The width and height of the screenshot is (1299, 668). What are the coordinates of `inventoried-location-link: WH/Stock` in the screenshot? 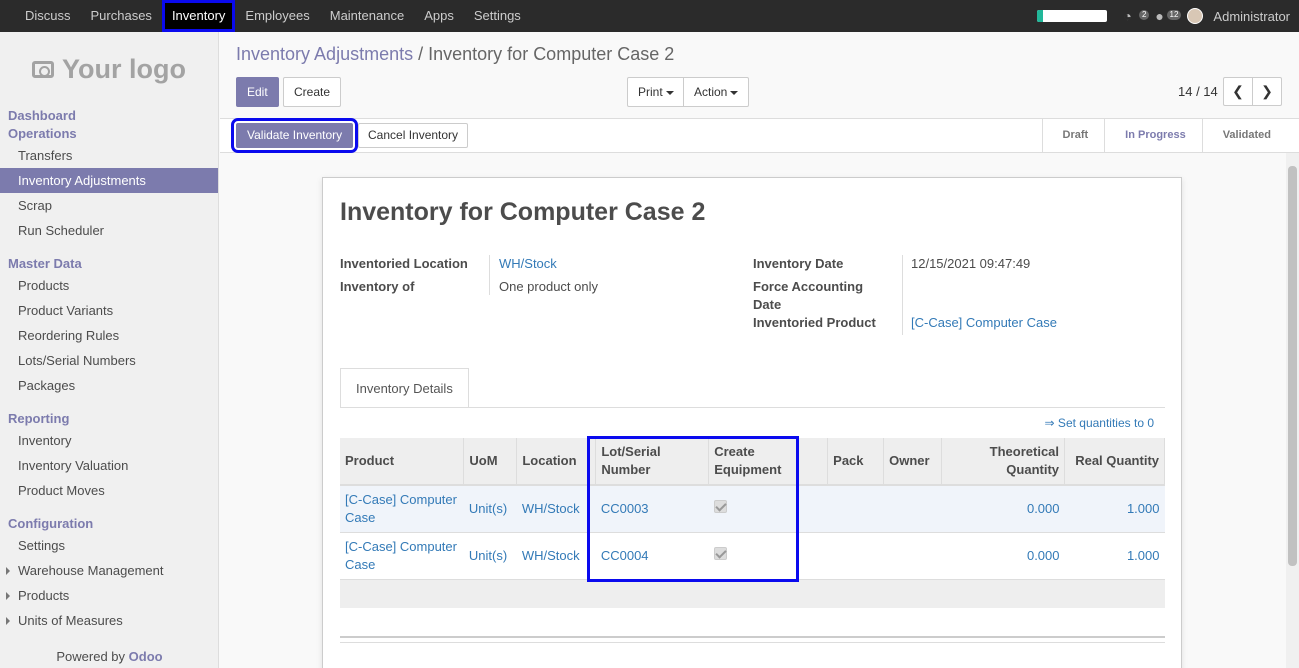 It's located at (528, 264).